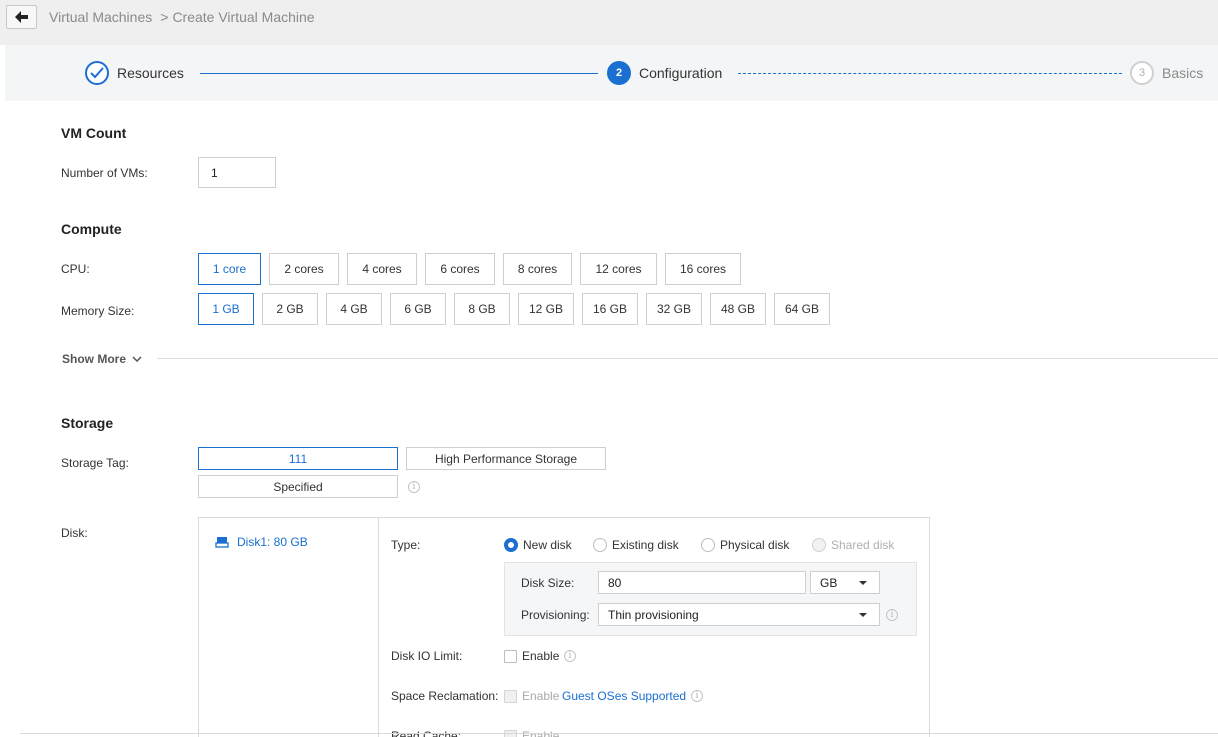 The height and width of the screenshot is (737, 1218). I want to click on radio-physical-disk: Physical disk, so click(745, 545).